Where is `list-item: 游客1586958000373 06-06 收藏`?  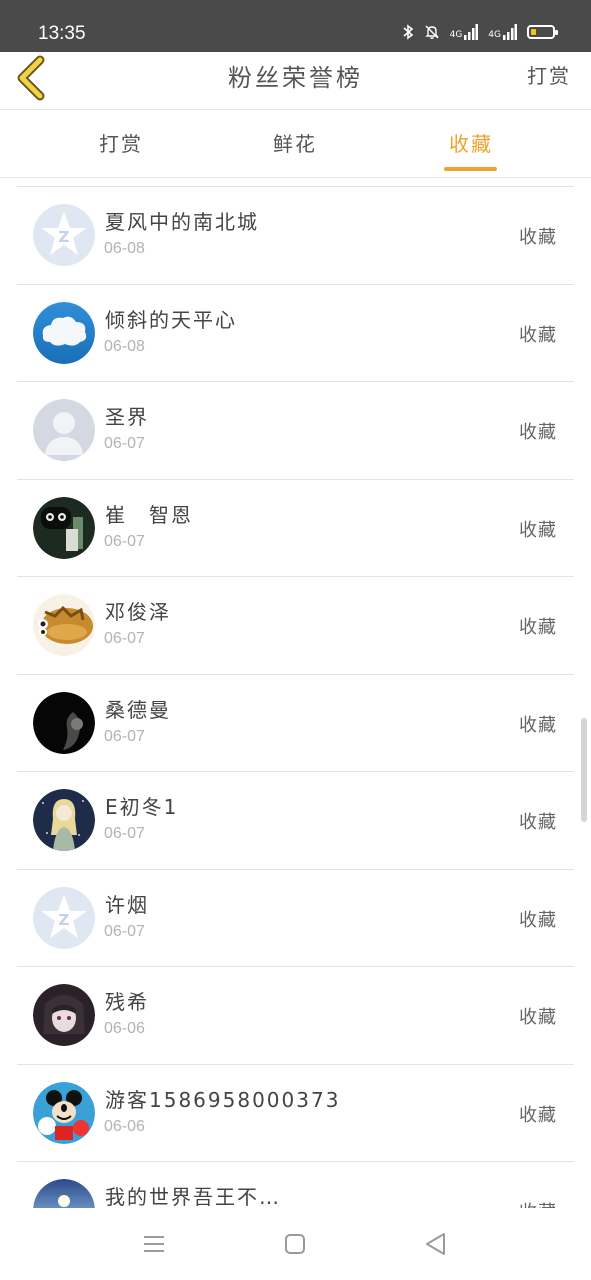 list-item: 游客1586958000373 06-06 收藏 is located at coordinates (295, 1113).